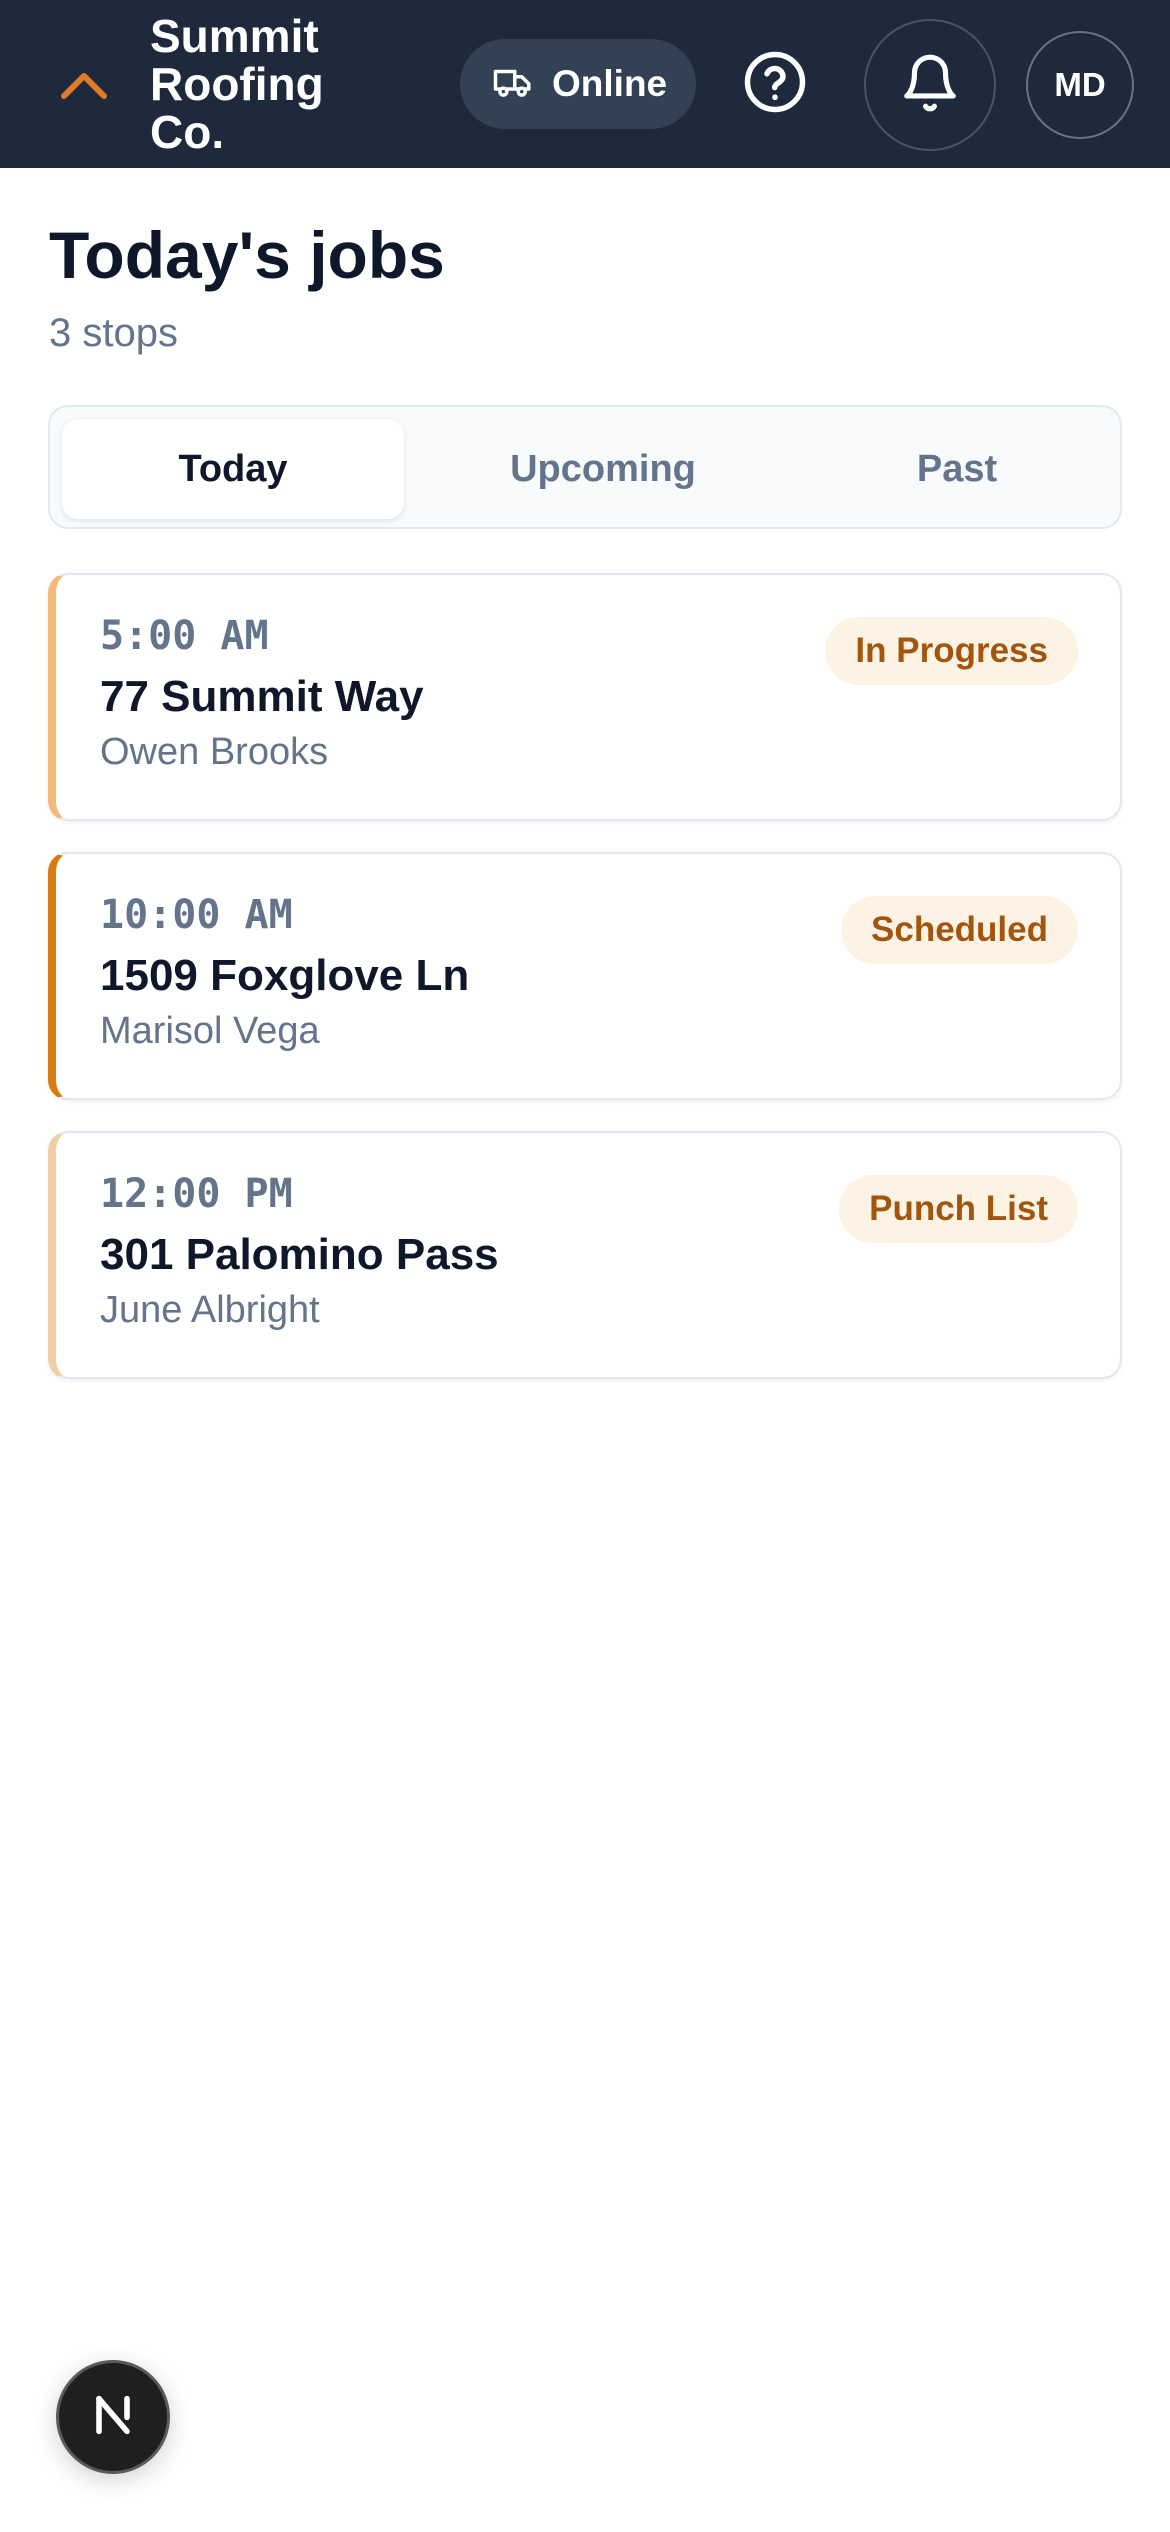 The image size is (1170, 2532). I want to click on job-customer: June Albright, so click(210, 1310).